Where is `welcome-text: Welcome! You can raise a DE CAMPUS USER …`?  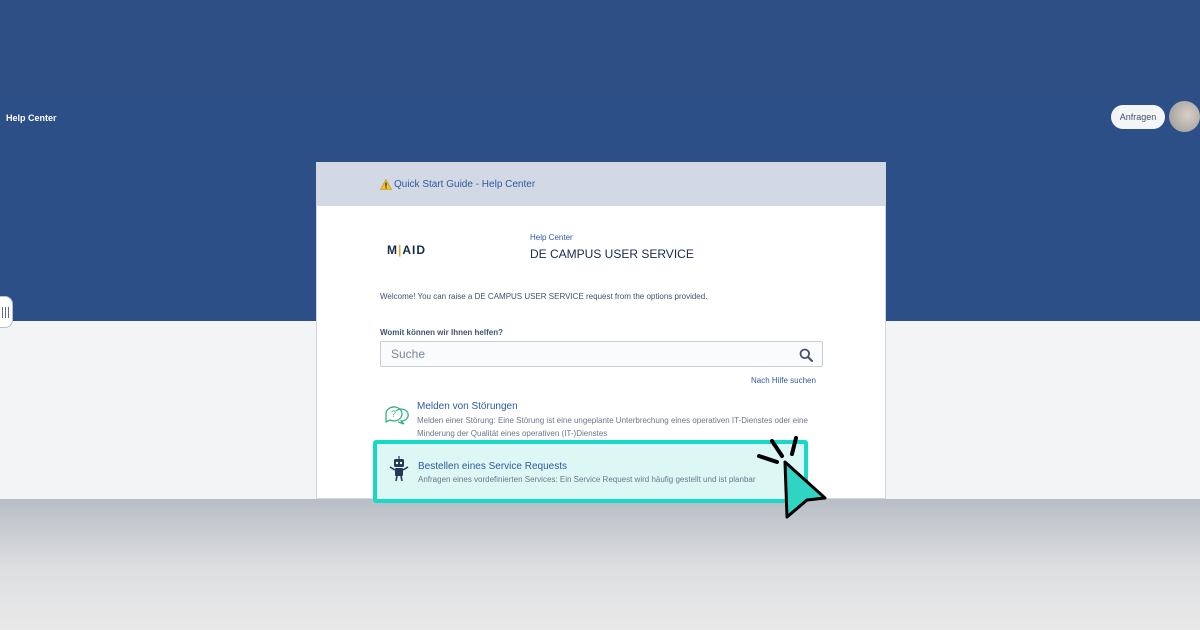
welcome-text: Welcome! You can raise a DE CAMPUS USER … is located at coordinates (544, 296).